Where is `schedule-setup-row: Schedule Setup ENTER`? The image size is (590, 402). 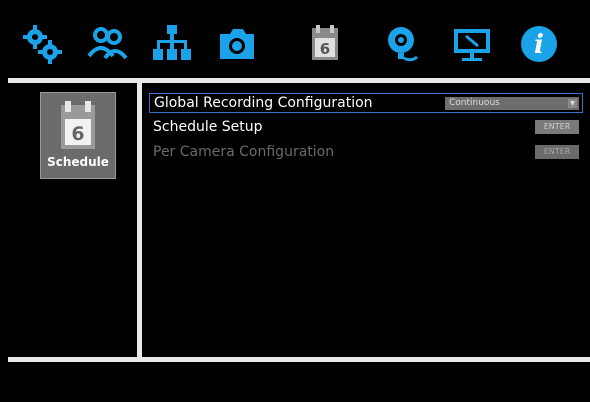 schedule-setup-row: Schedule Setup ENTER is located at coordinates (366, 128).